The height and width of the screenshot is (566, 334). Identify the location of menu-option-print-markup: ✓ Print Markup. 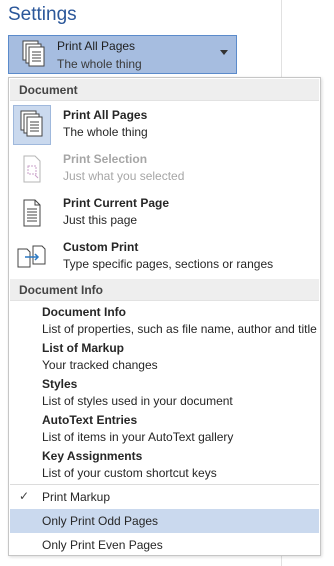
(164, 497).